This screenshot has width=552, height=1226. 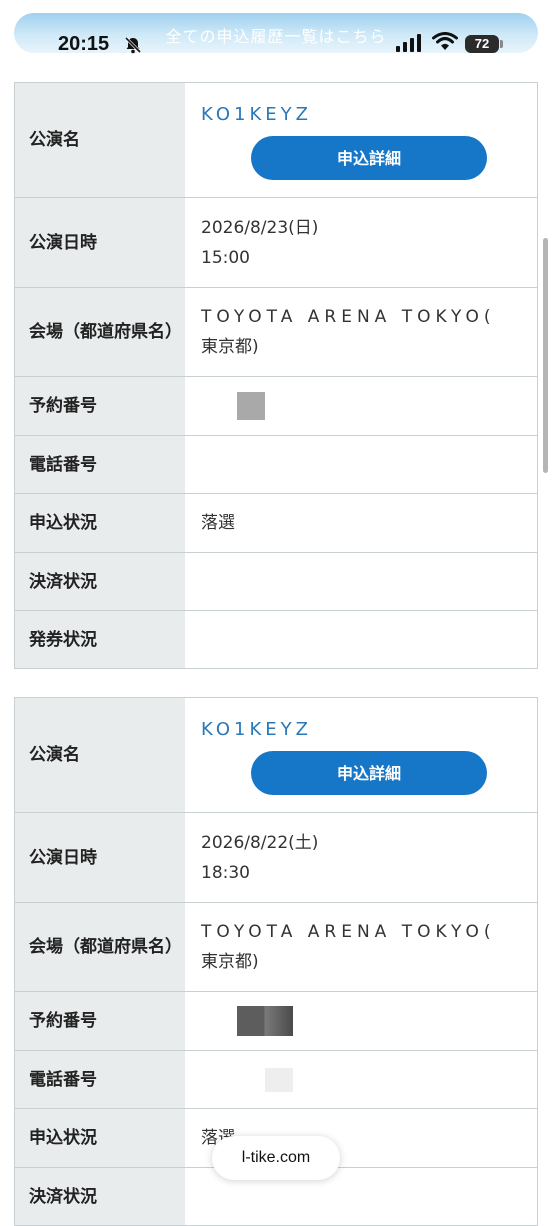 What do you see at coordinates (260, 227) in the screenshot?
I see `performance-date: 2026/8/23(日)` at bounding box center [260, 227].